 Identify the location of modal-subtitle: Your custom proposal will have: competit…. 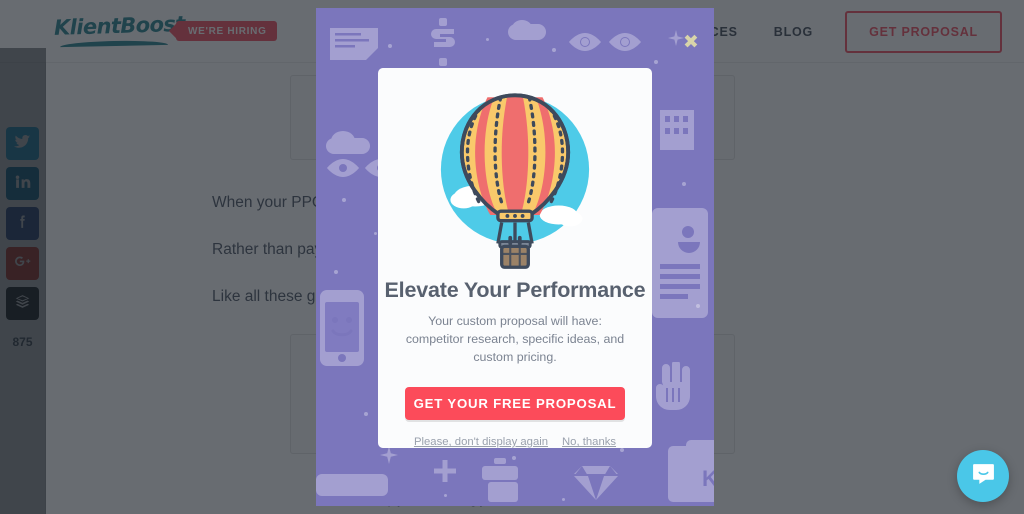
(515, 339).